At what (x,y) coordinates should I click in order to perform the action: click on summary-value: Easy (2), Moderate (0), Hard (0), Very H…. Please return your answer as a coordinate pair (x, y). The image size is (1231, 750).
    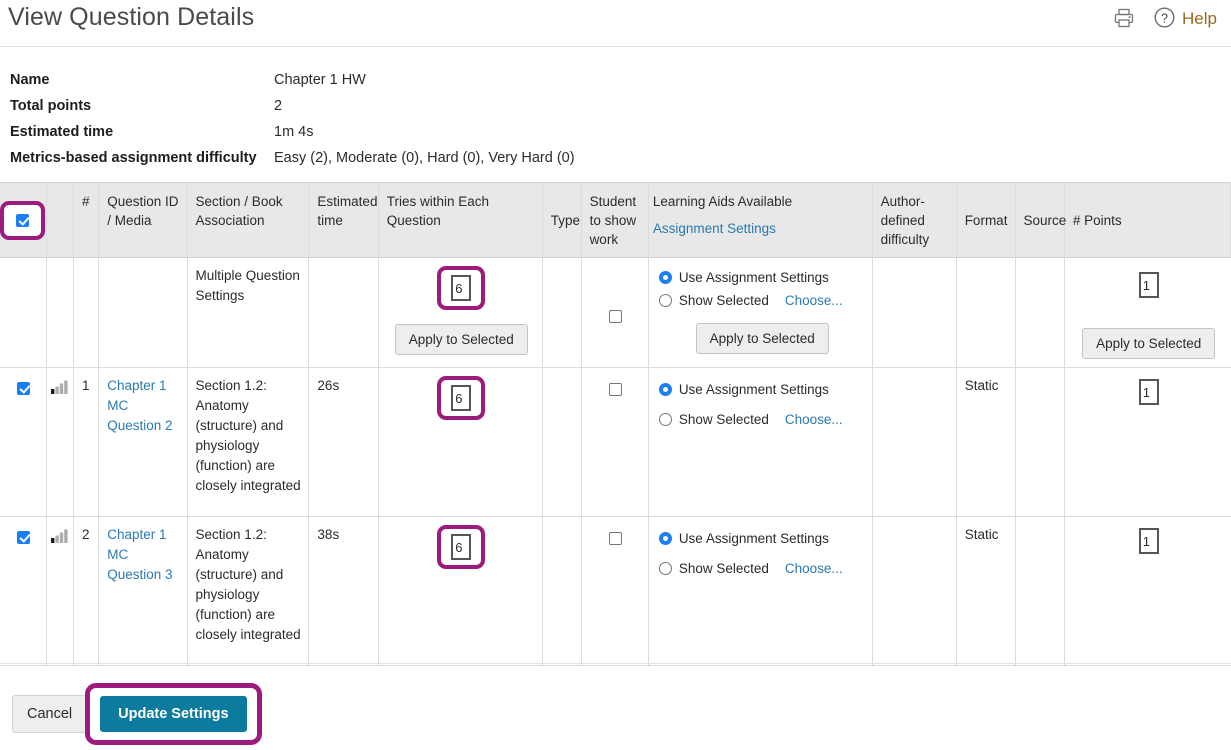
    Looking at the image, I should click on (424, 158).